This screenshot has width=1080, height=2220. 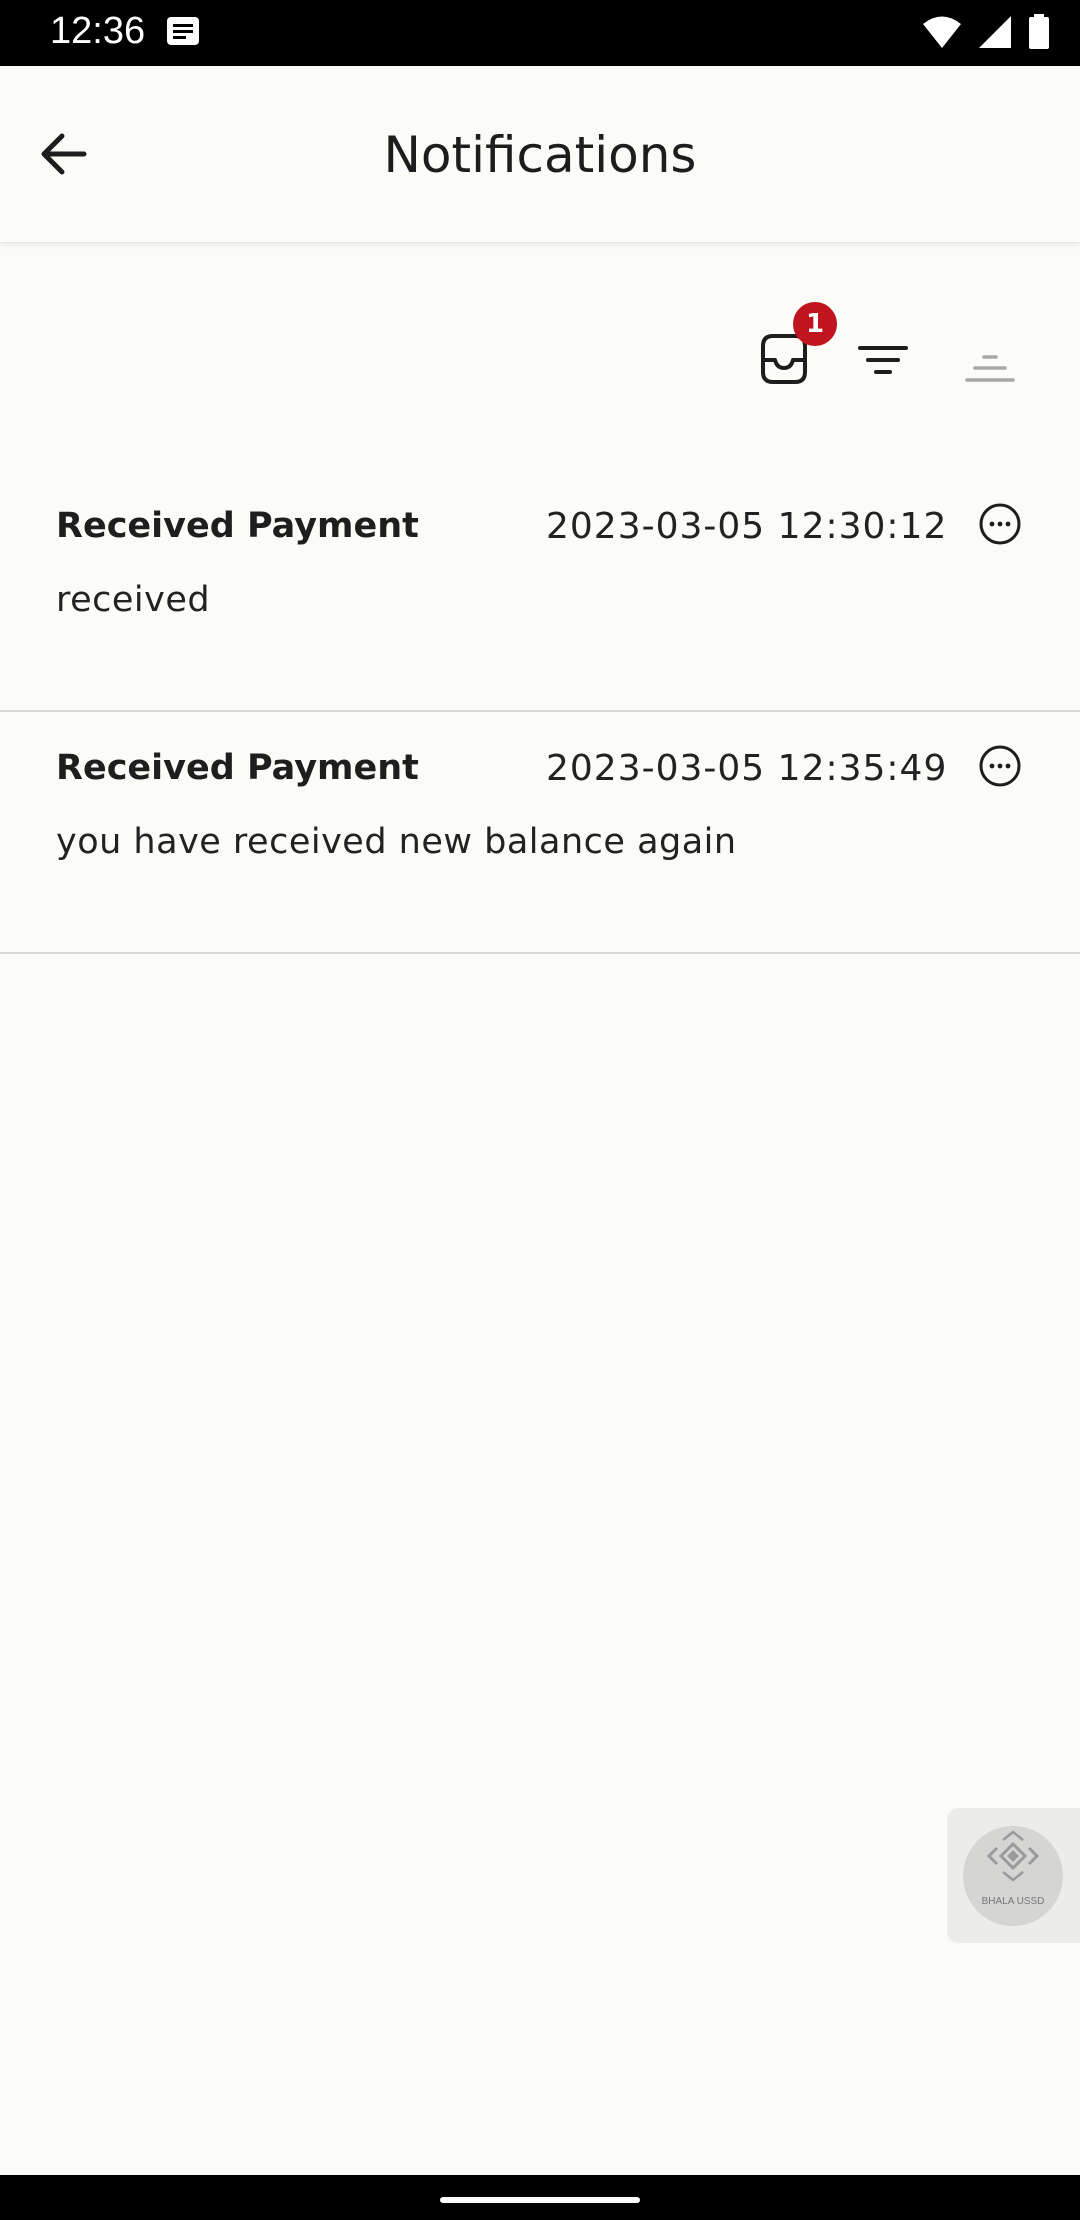 I want to click on bhala-ussd-logo: BHALA USSD, so click(x=1013, y=1876).